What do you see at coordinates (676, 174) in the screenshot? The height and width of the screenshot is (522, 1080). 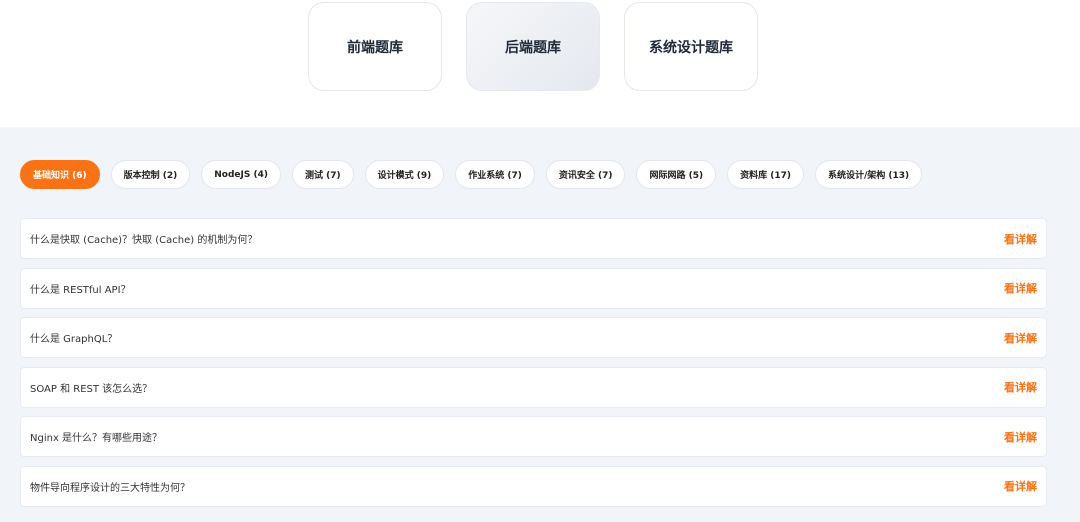 I see `tag-networking: 网际网路 (5)` at bounding box center [676, 174].